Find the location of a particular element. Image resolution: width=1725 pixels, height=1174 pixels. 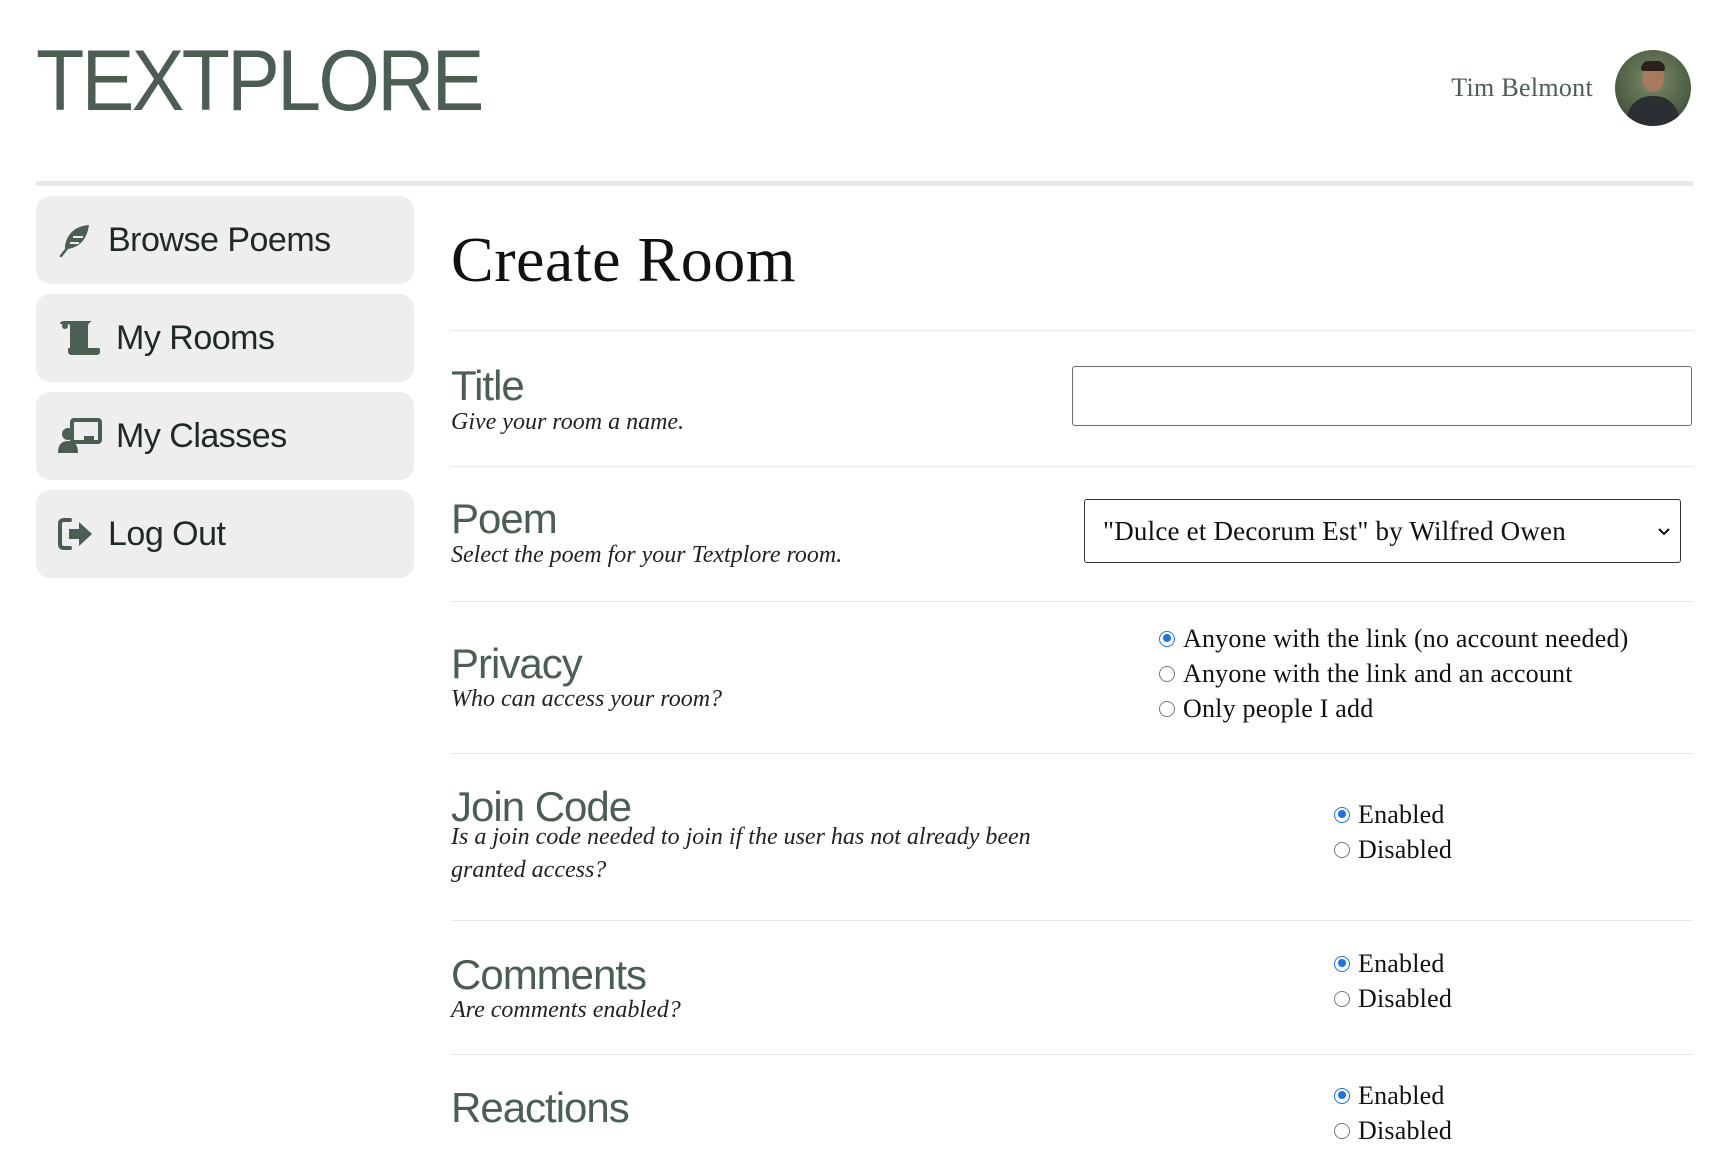

app-logo: TEXTPLORE is located at coordinates (260, 81).